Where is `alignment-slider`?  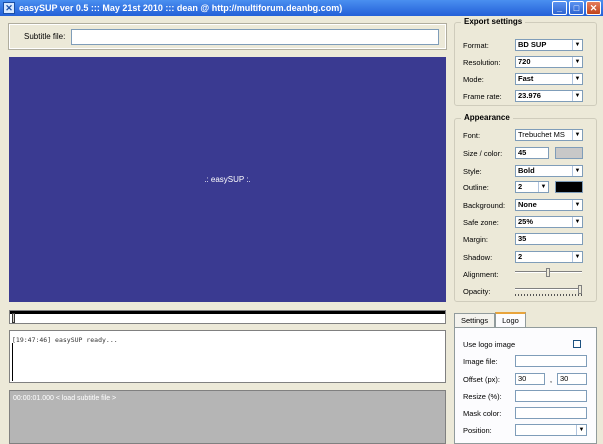 alignment-slider is located at coordinates (548, 274).